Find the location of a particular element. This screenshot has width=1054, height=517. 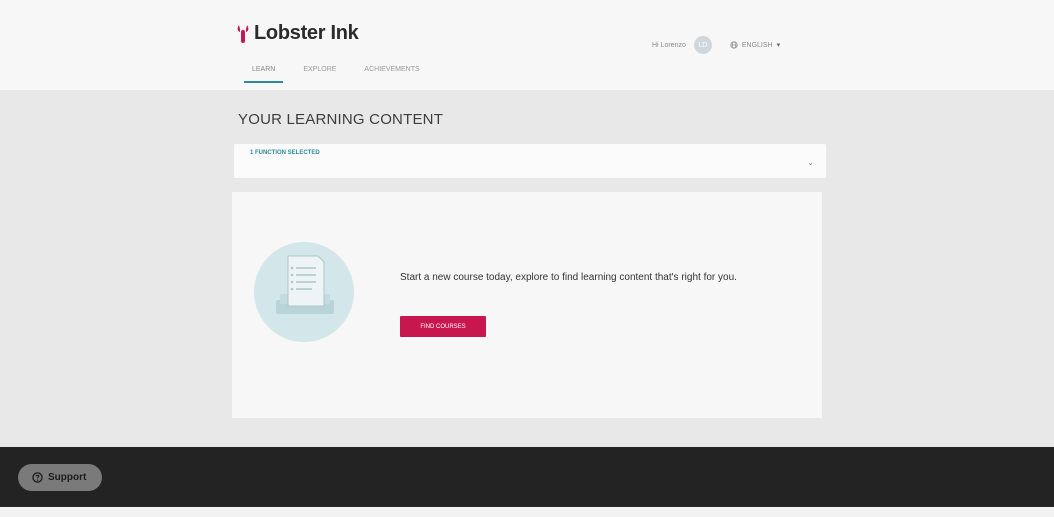

footer-bar is located at coordinates (527, 477).